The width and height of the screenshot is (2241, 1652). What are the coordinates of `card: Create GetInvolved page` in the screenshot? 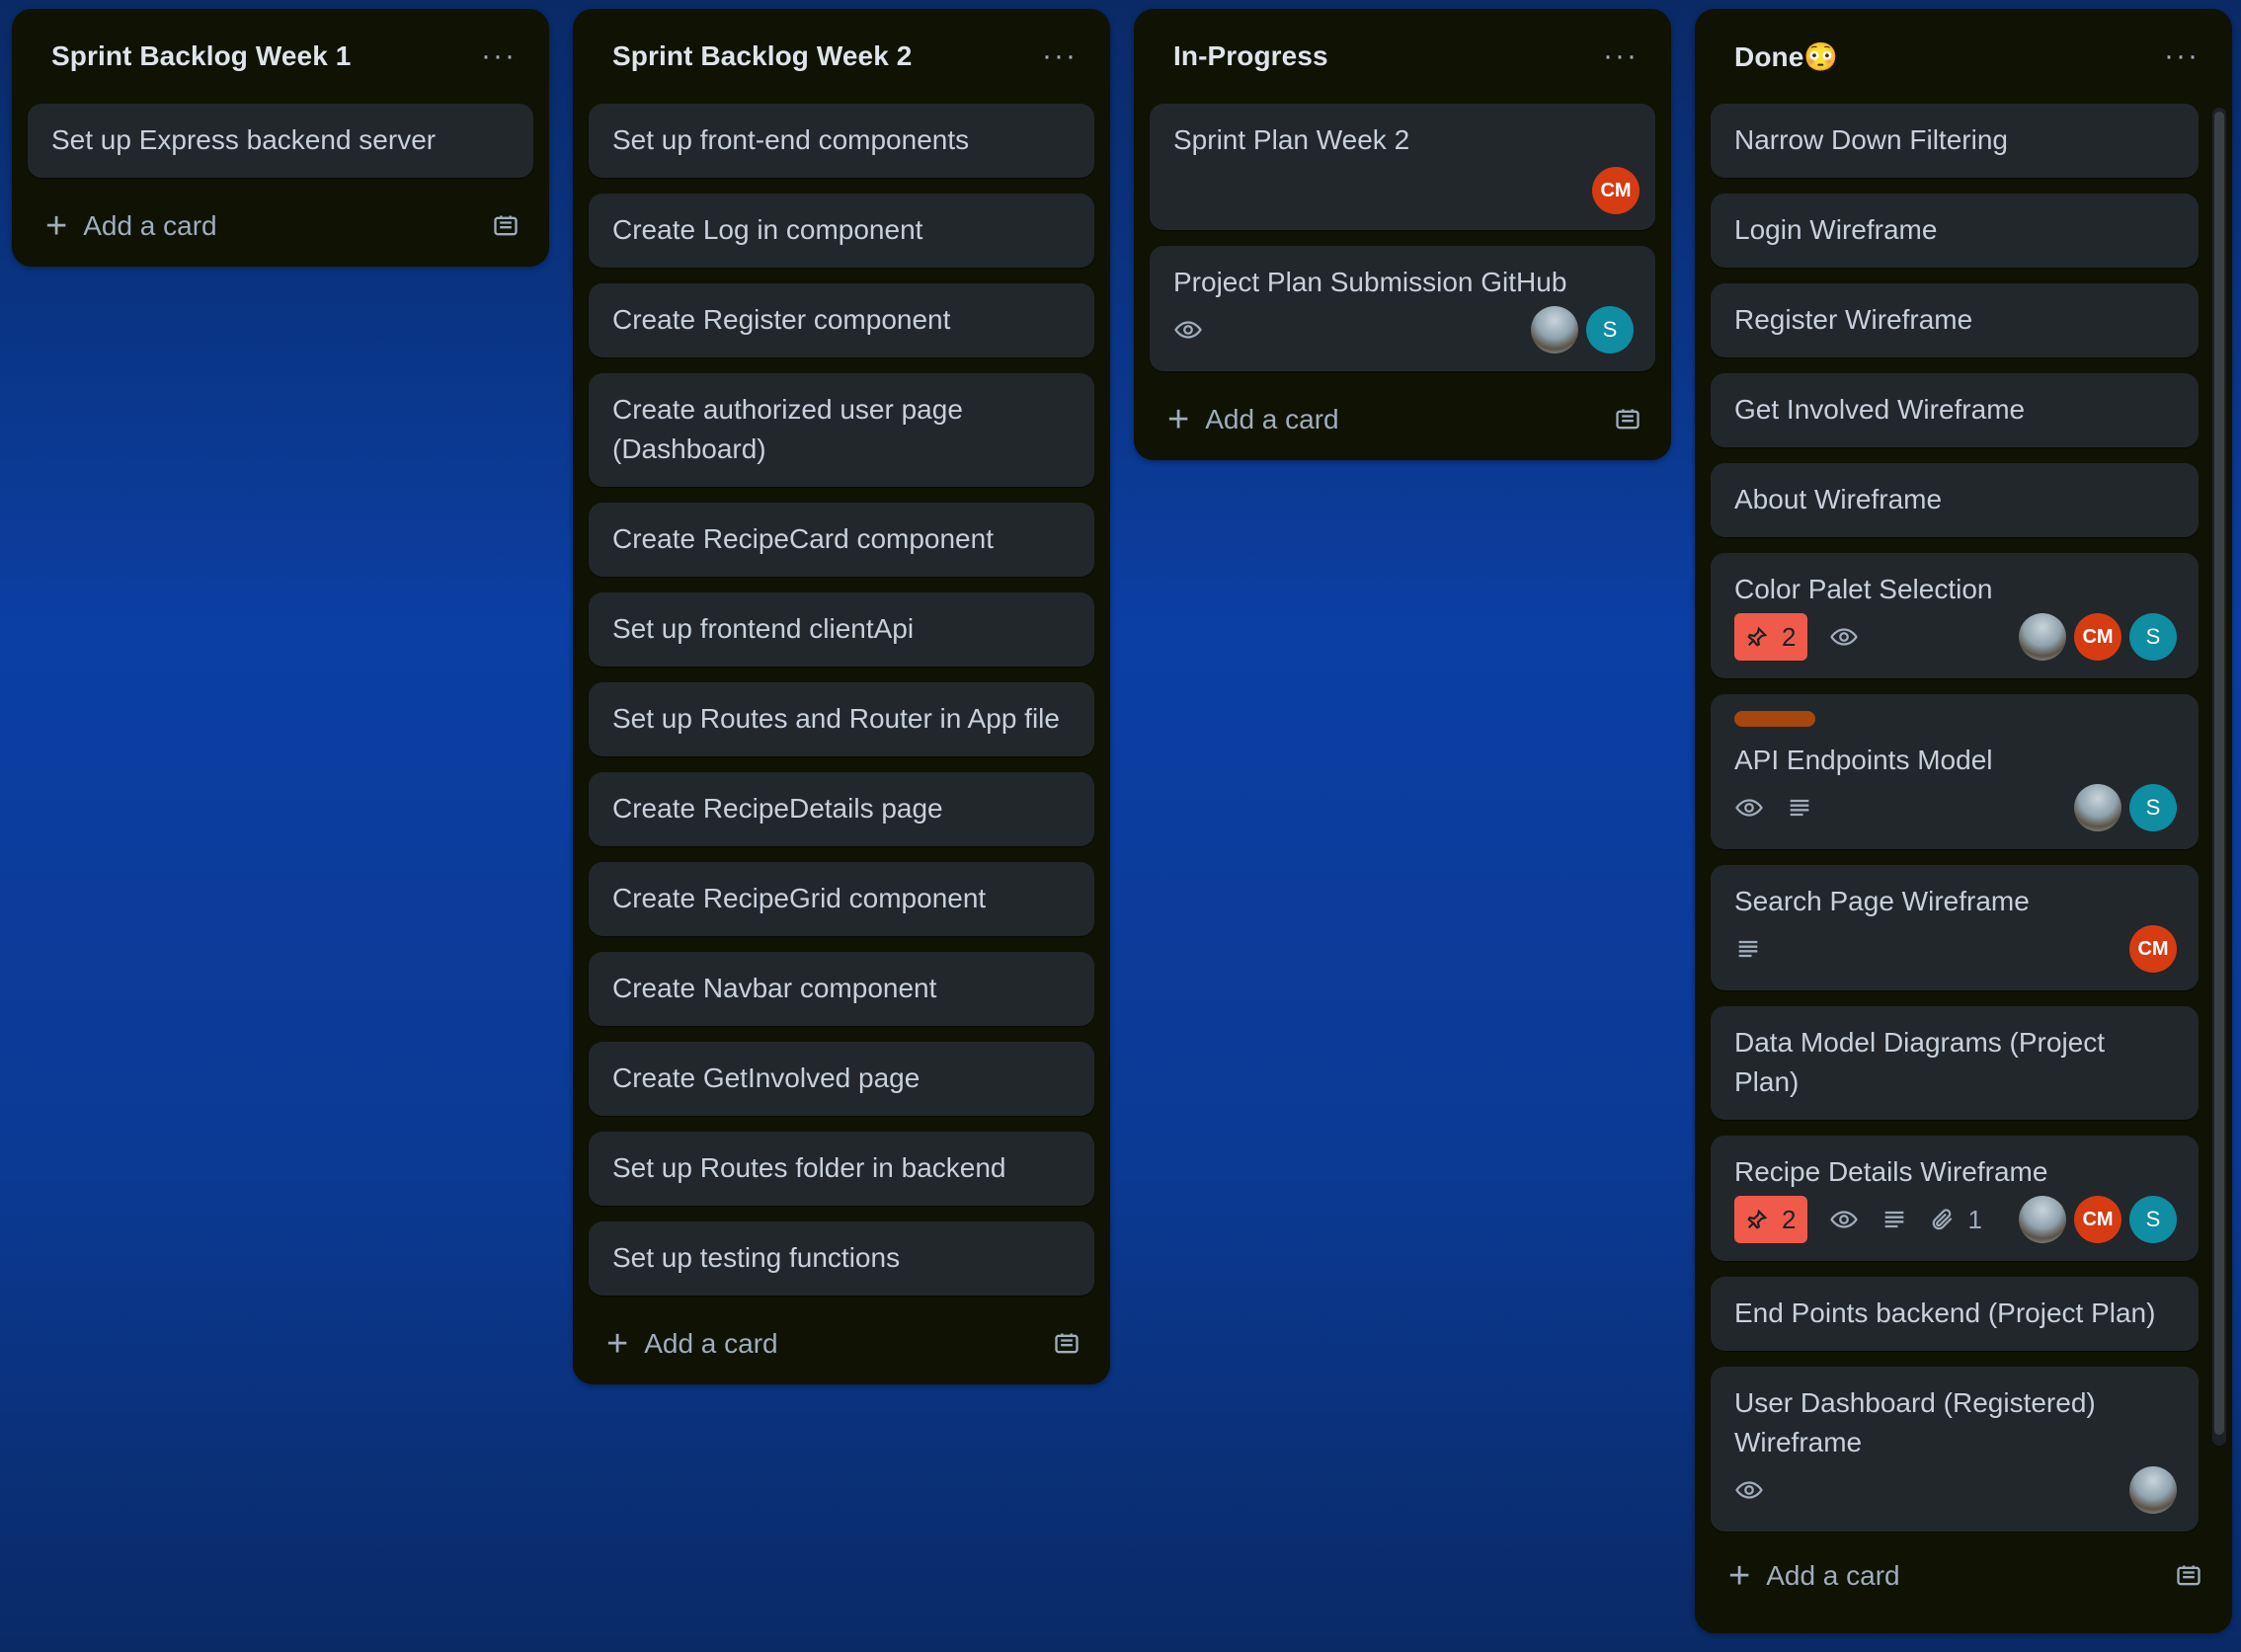 It's located at (841, 1079).